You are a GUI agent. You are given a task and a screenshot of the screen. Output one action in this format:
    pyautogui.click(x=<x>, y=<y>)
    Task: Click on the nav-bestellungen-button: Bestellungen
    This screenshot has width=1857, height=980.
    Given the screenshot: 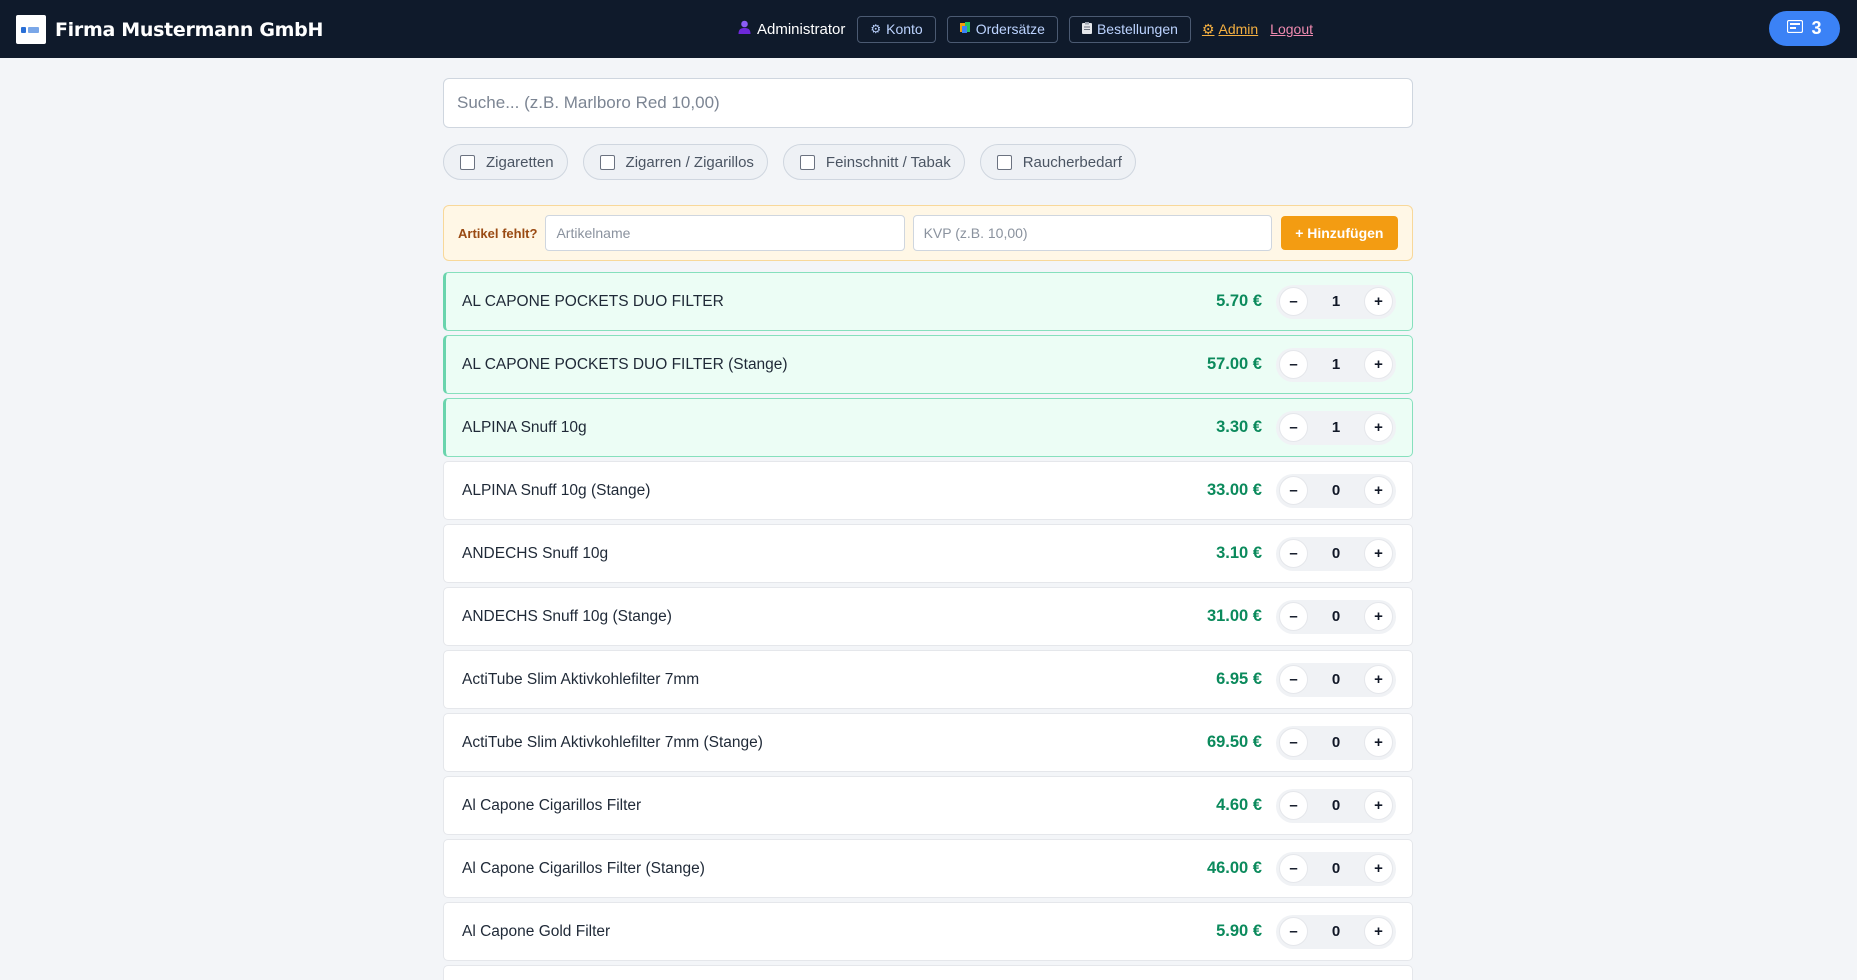 What is the action you would take?
    pyautogui.click(x=1129, y=29)
    